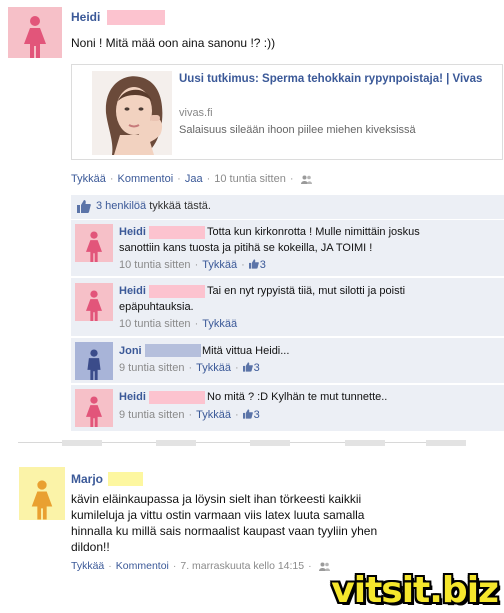 The height and width of the screenshot is (613, 504). I want to click on link-thumbnail, so click(132, 113).